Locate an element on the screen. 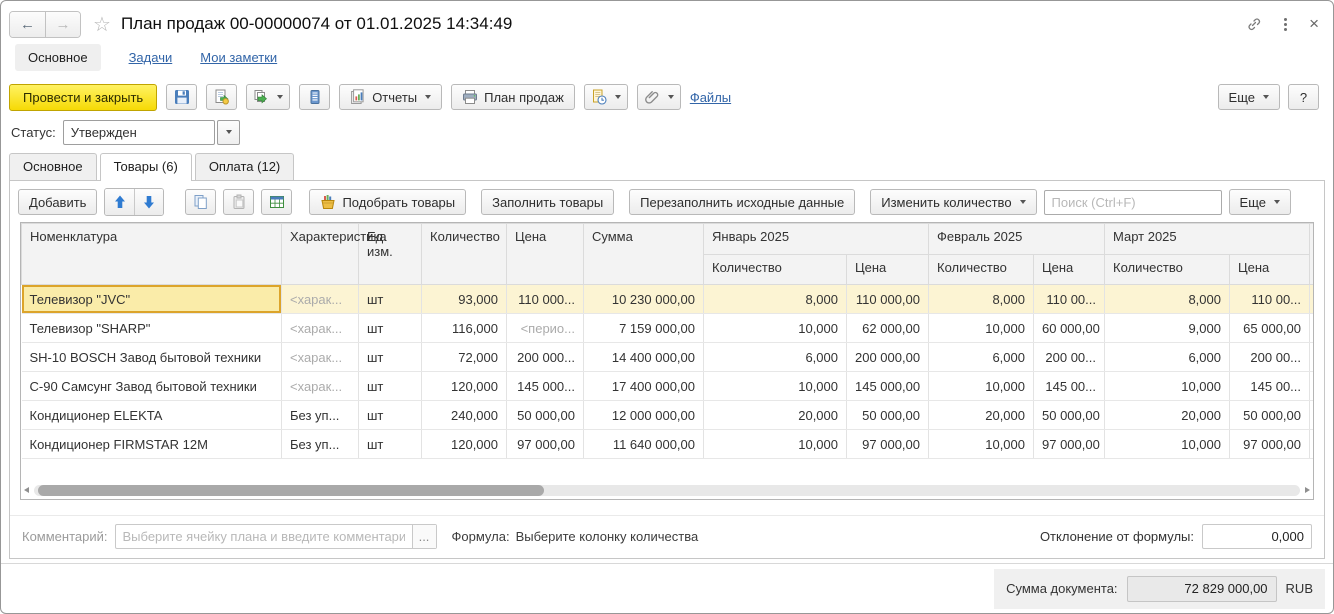  table-settings-button is located at coordinates (277, 202).